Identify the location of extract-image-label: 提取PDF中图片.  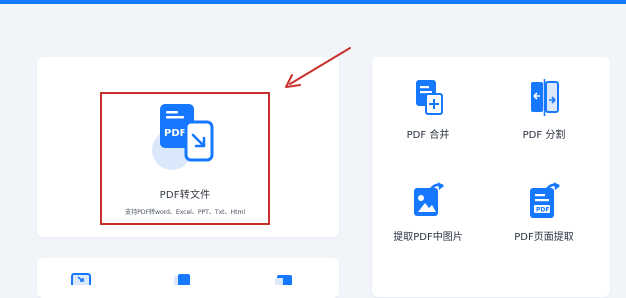
(428, 237).